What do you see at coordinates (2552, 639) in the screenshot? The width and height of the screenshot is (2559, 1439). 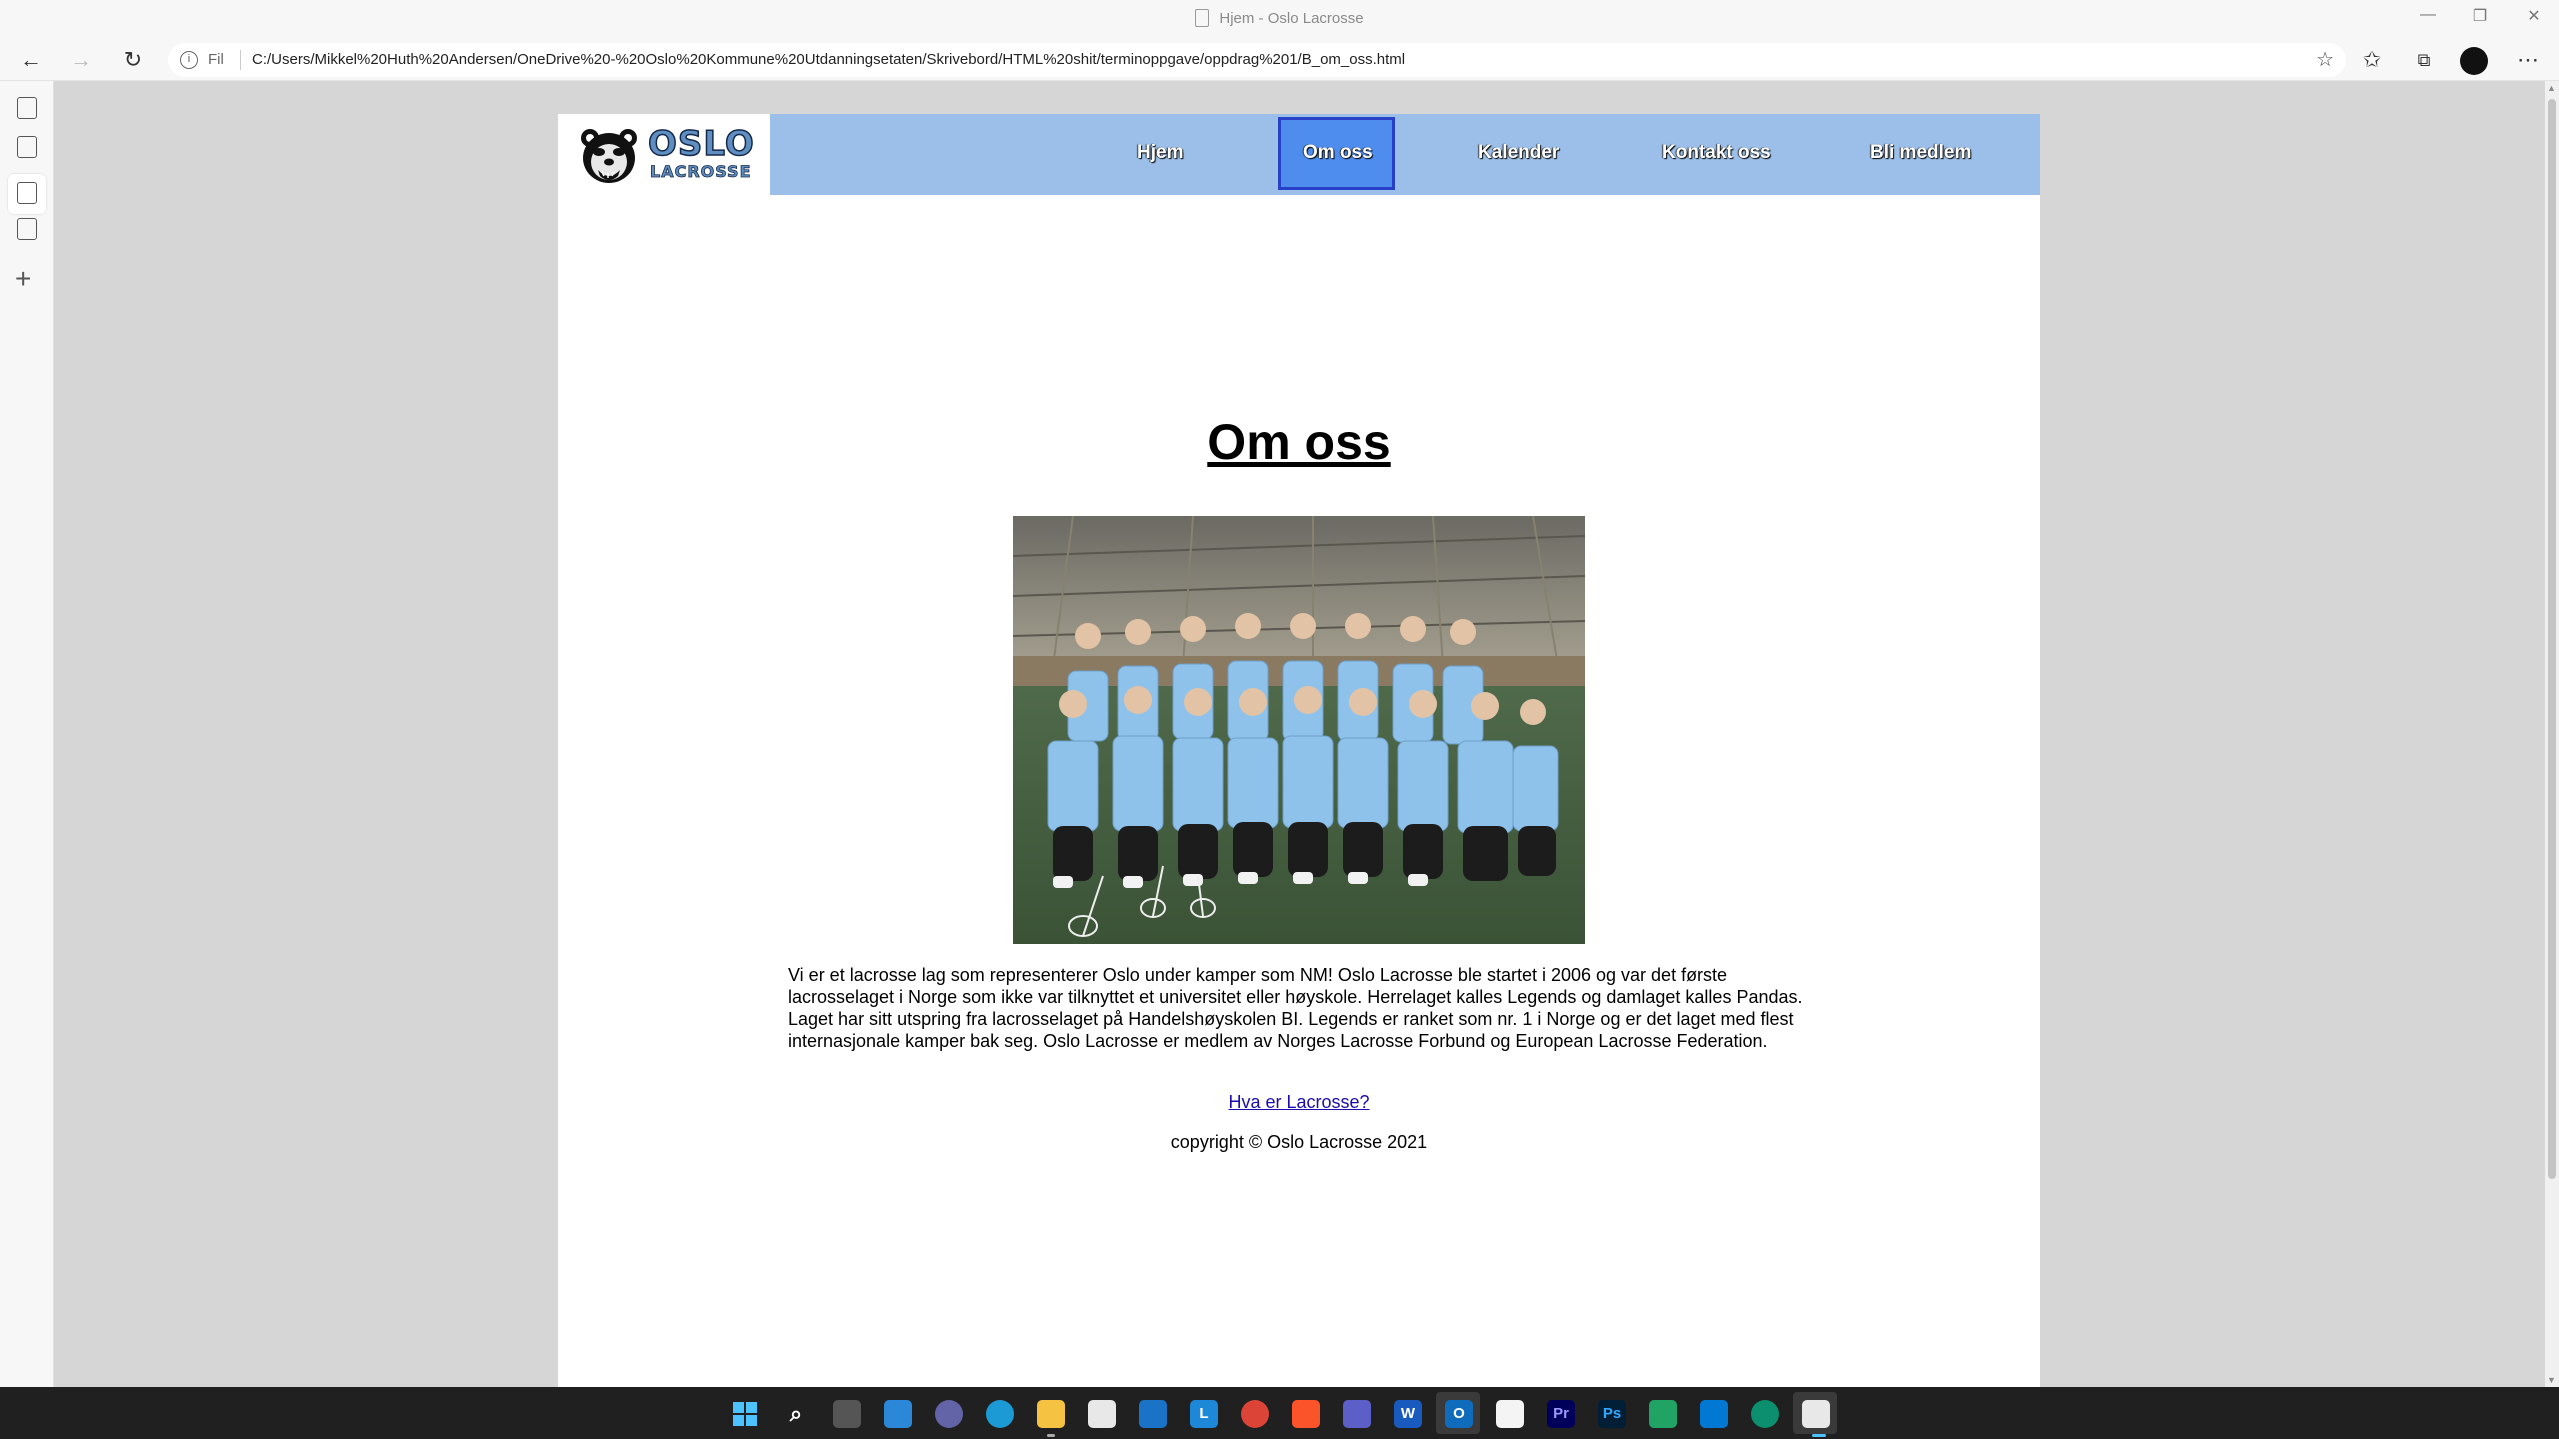 I see `scrollbar-thumb` at bounding box center [2552, 639].